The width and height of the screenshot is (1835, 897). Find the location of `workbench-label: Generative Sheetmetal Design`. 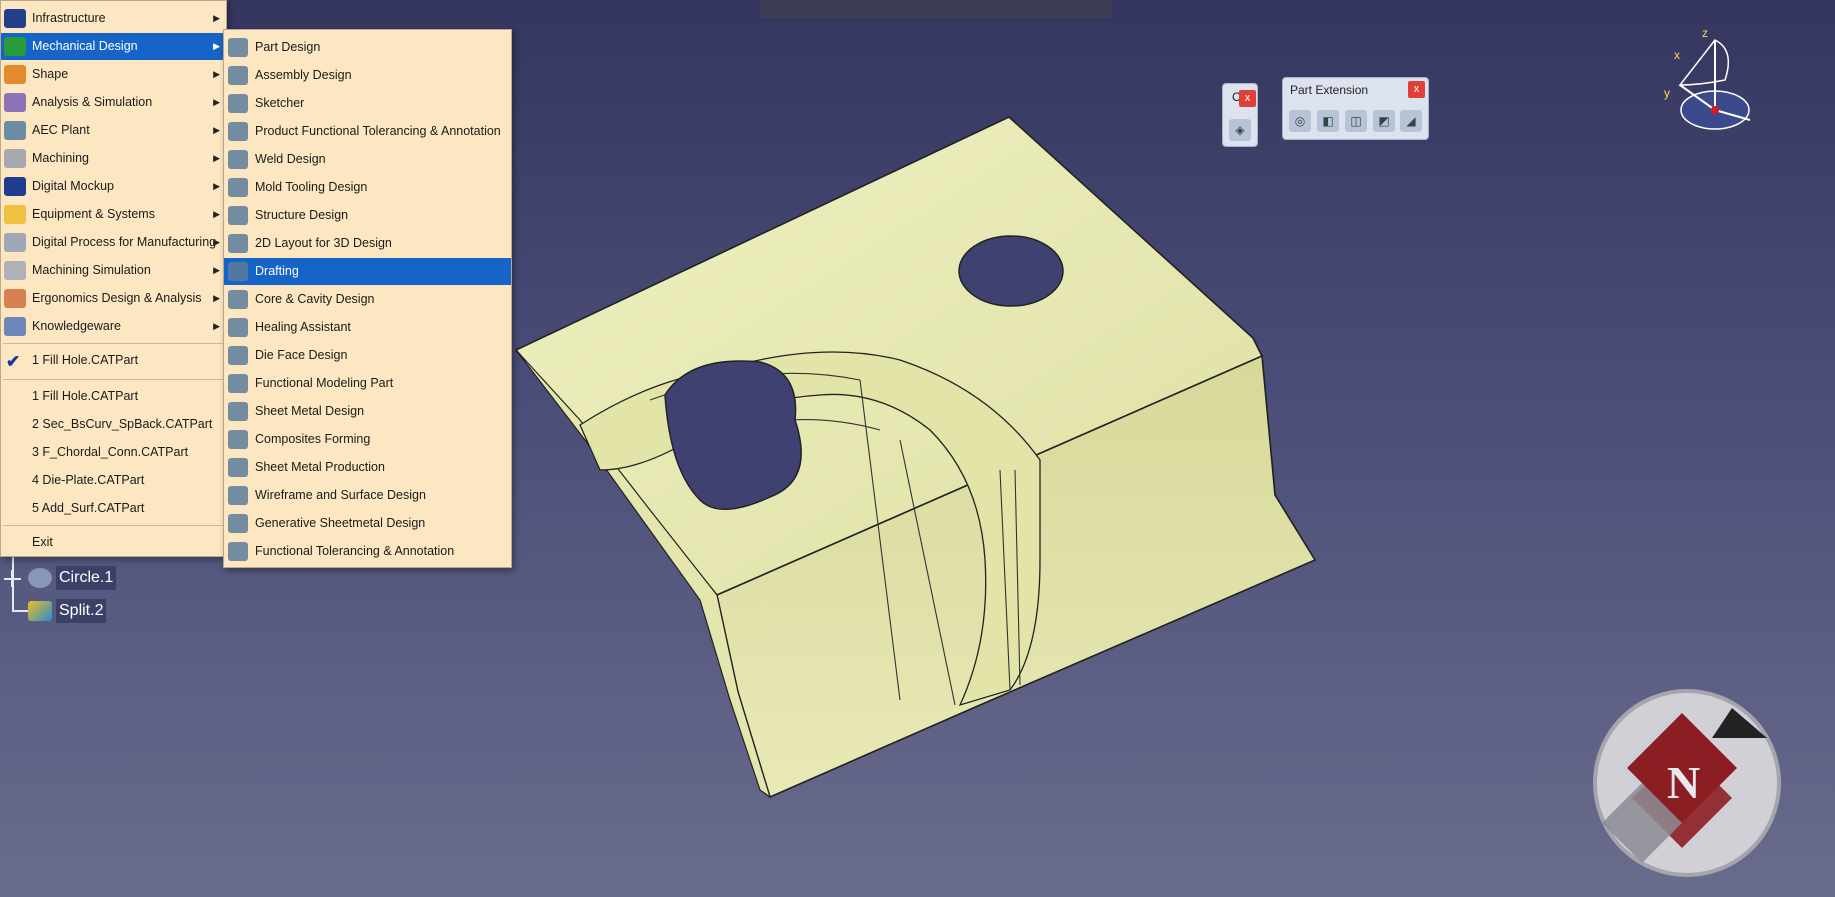

workbench-label: Generative Sheetmetal Design is located at coordinates (340, 523).